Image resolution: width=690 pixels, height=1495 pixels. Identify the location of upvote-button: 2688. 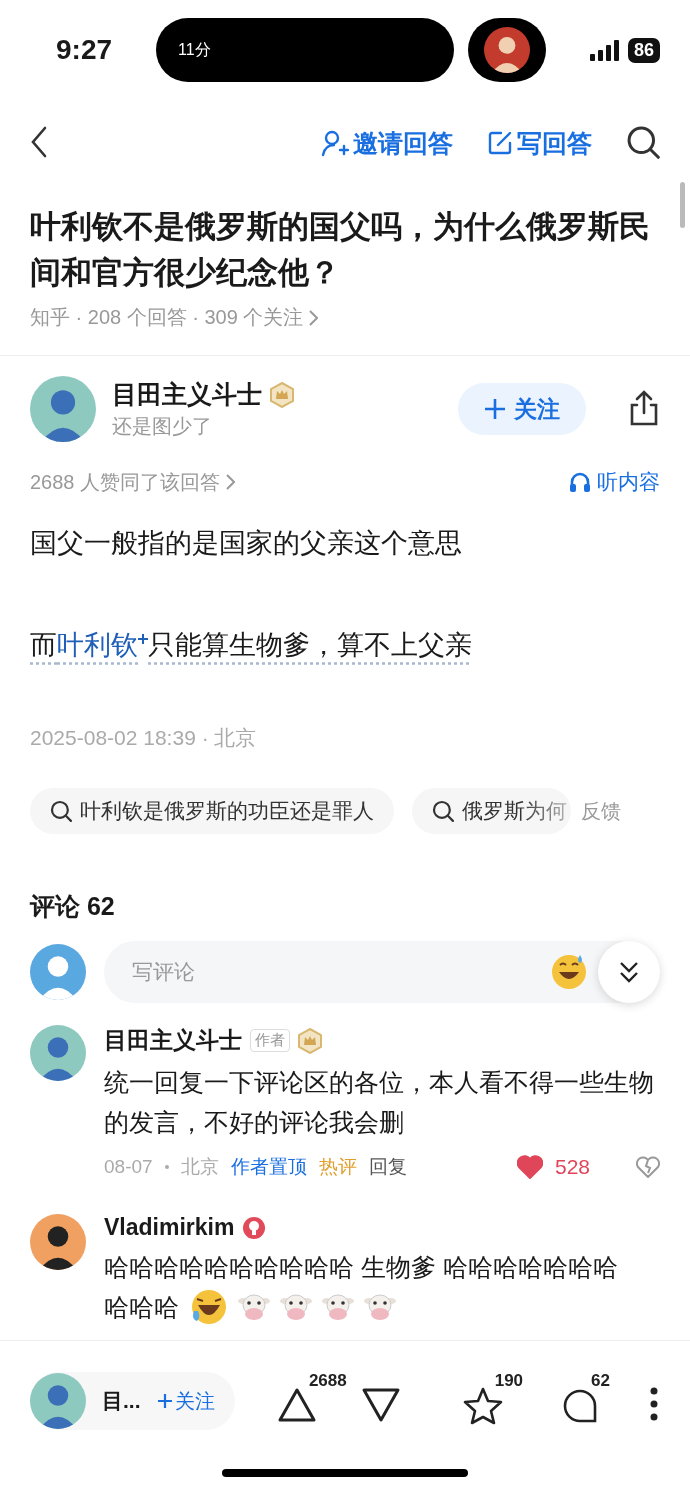
(311, 1401).